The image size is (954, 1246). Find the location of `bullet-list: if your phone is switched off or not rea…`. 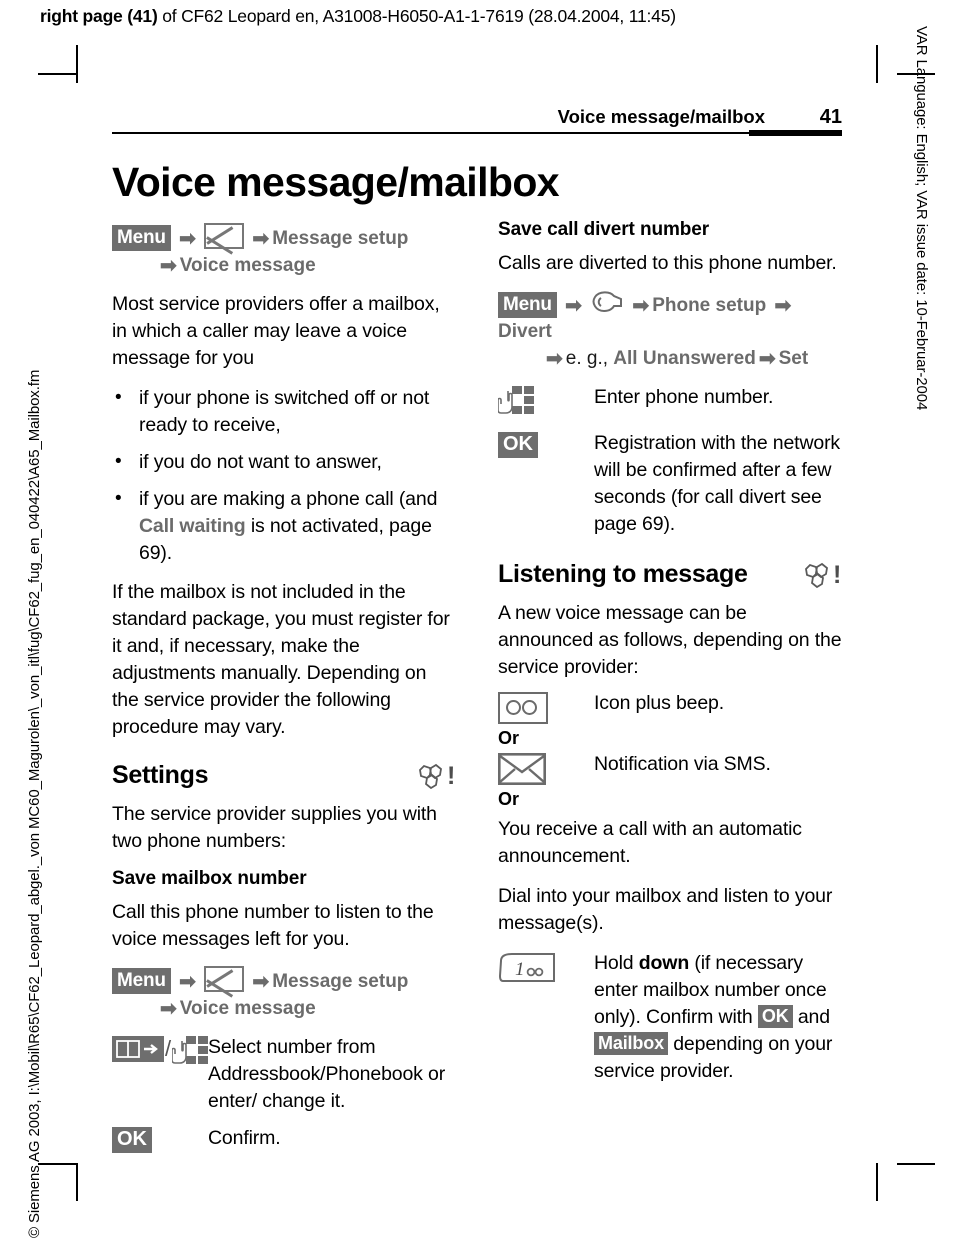

bullet-list: if your phone is switched off or not rea… is located at coordinates (284, 475).